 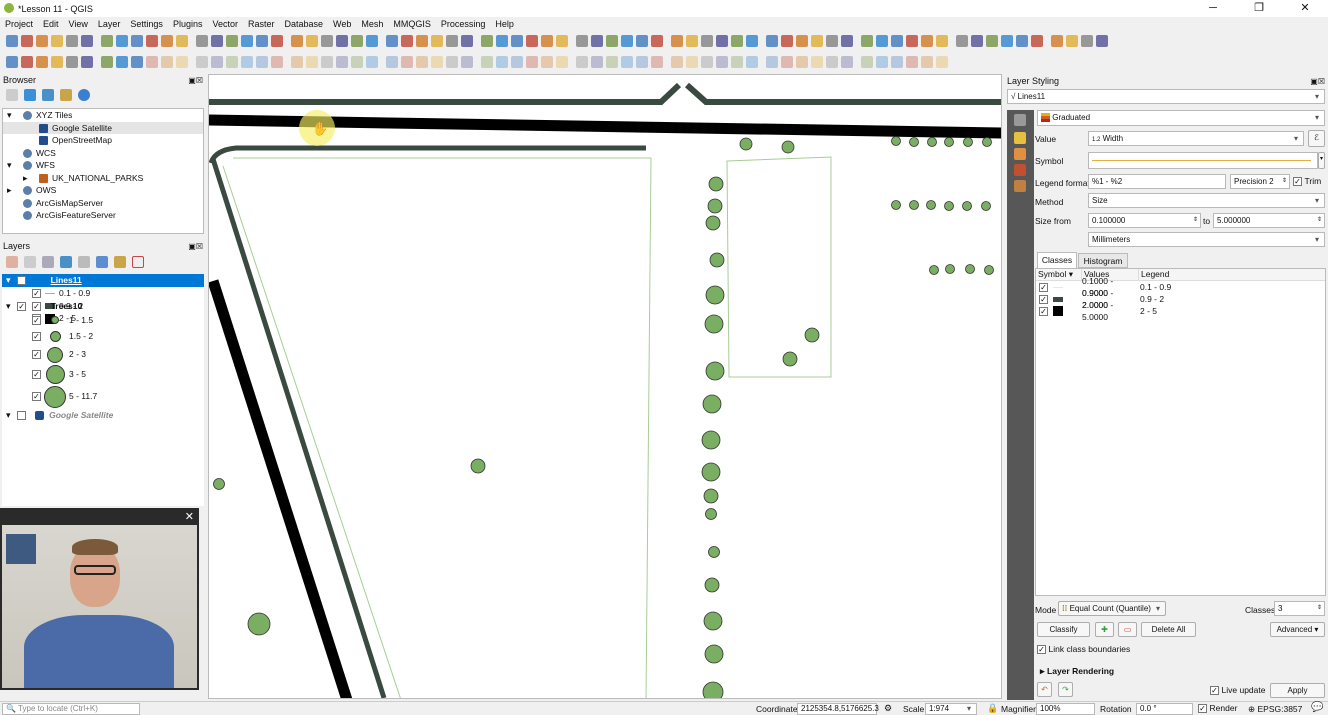 I want to click on scale-select: 1:974, so click(x=951, y=709).